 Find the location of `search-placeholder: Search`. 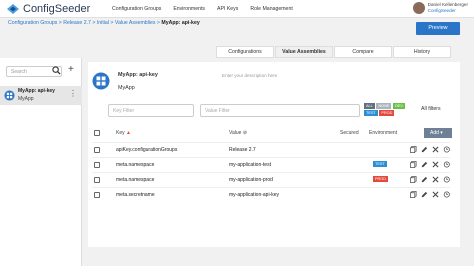

search-placeholder: Search is located at coordinates (19, 72).